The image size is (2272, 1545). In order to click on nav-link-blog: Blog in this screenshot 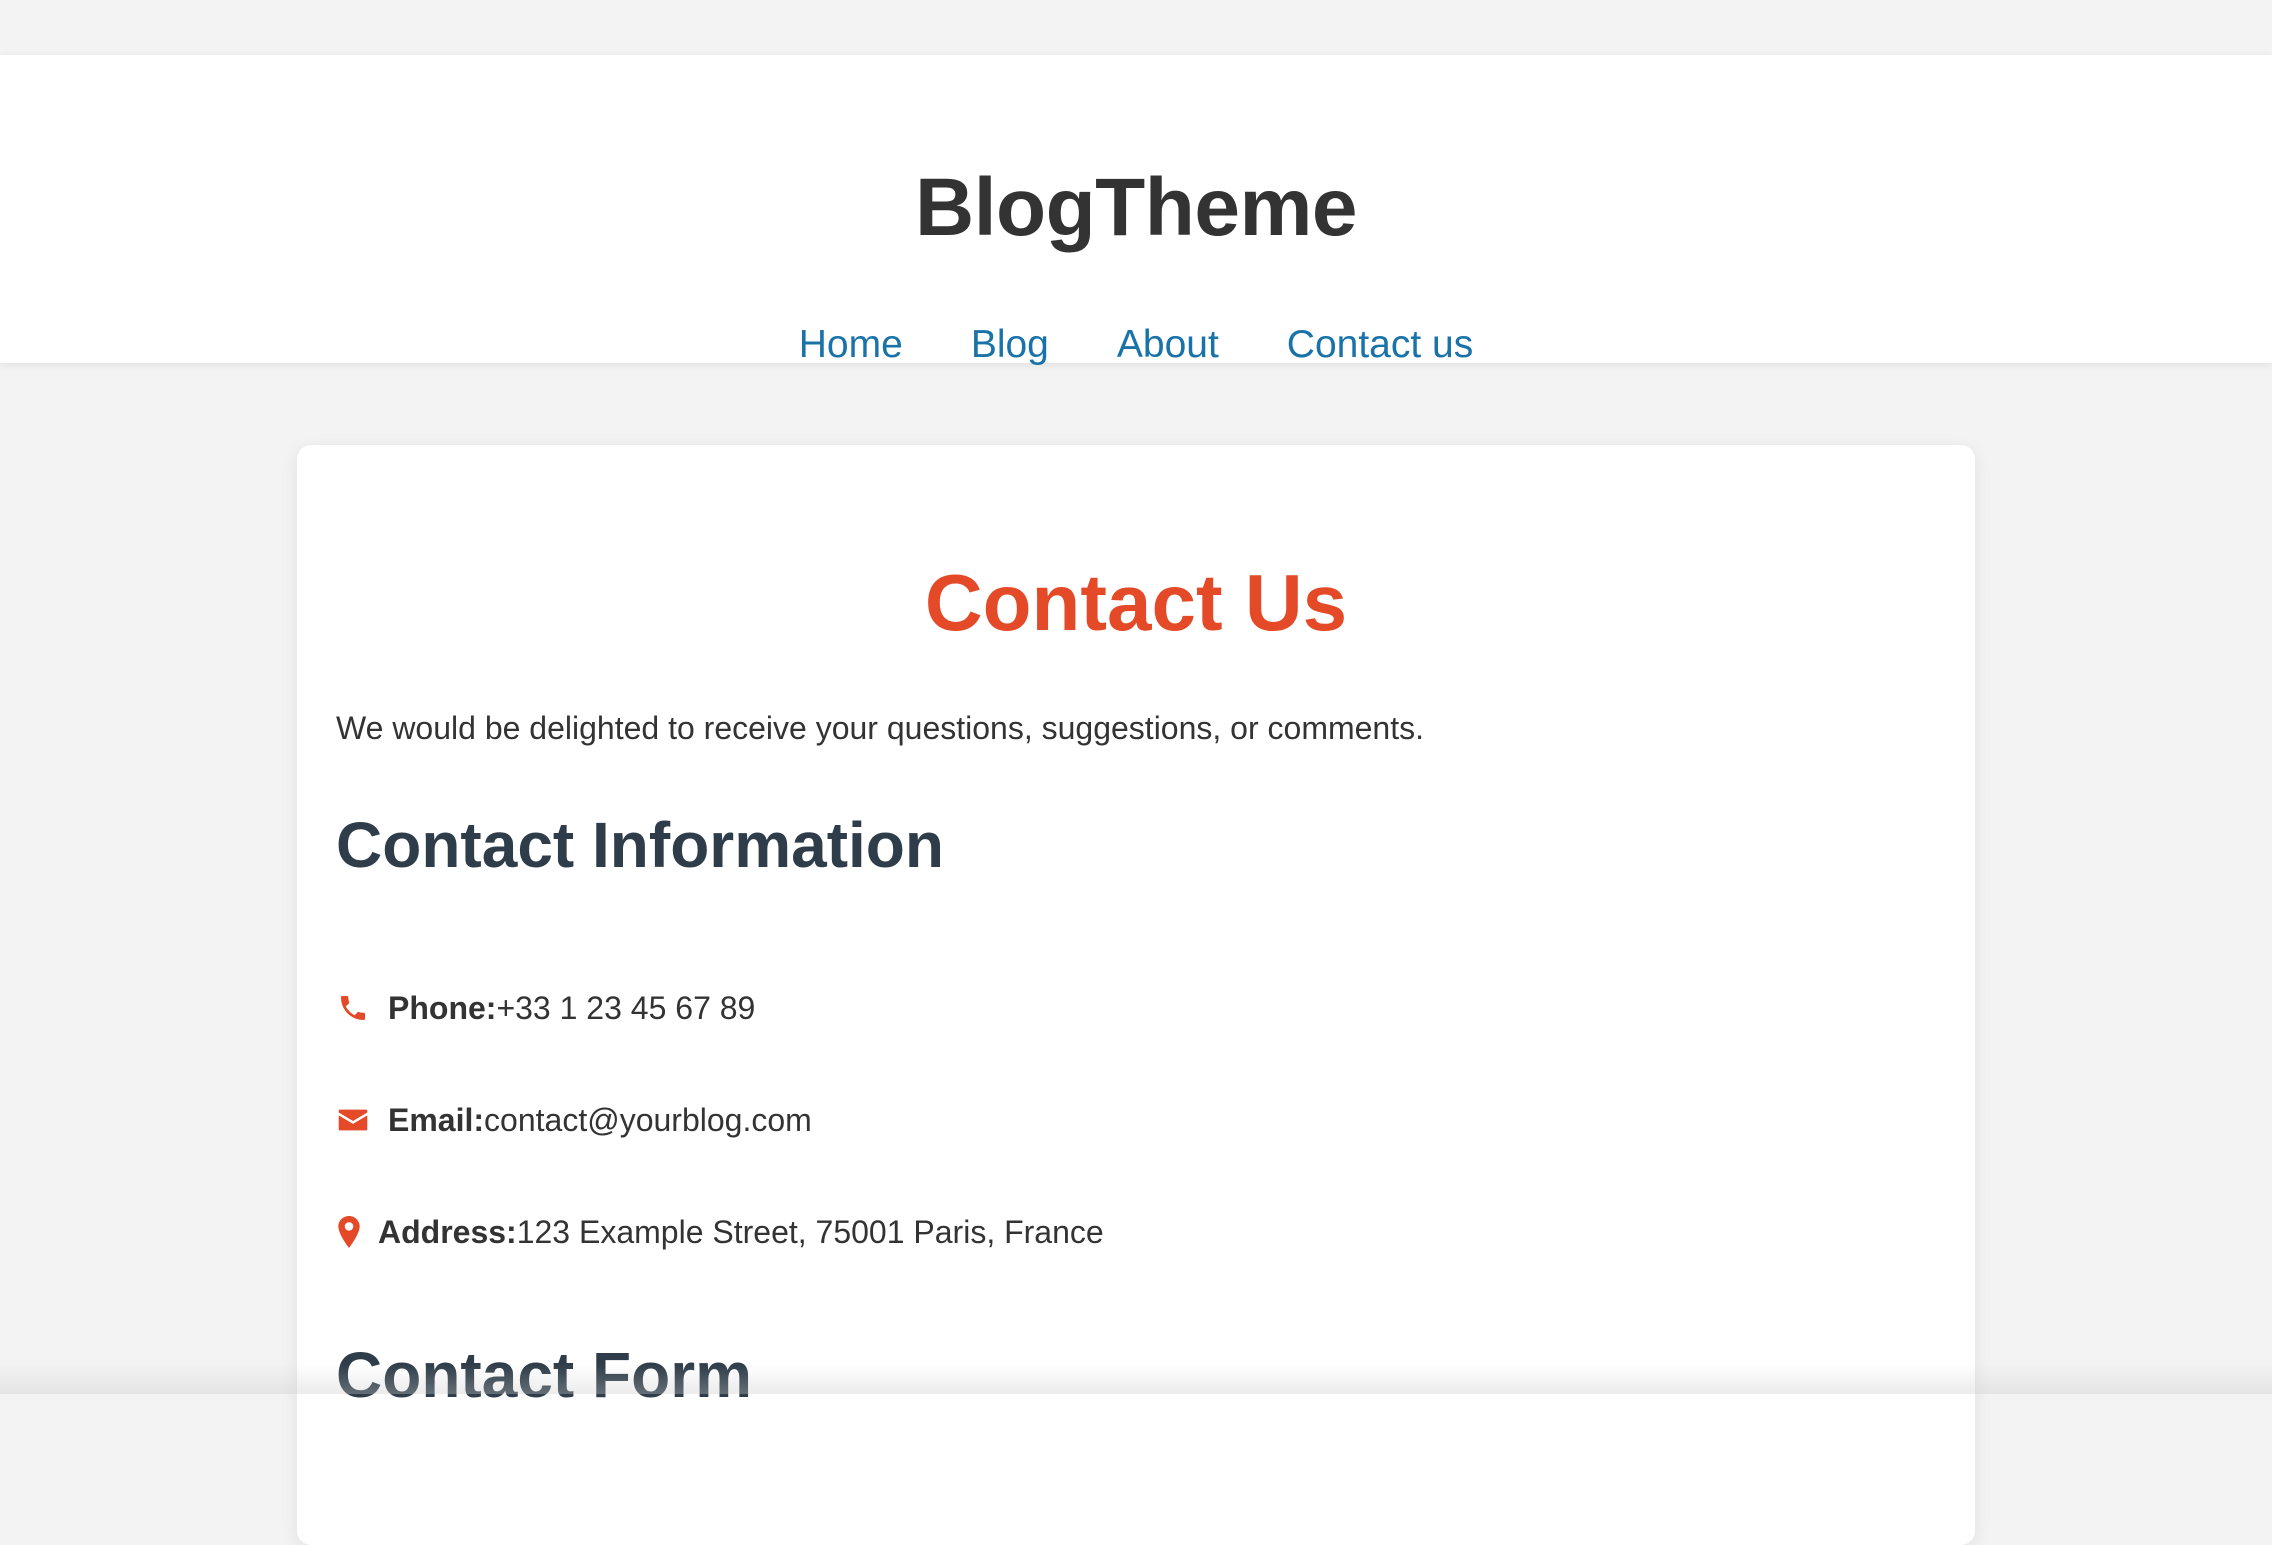, I will do `click(1010, 344)`.